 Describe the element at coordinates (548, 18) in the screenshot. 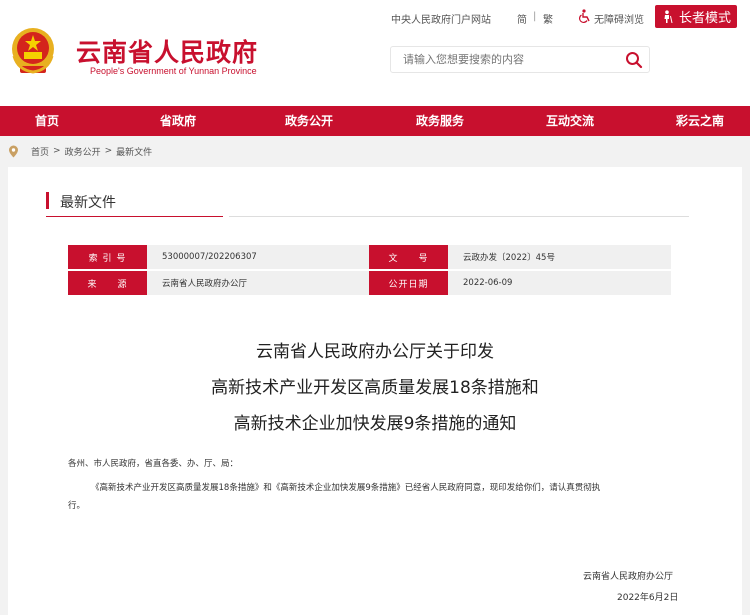

I see `traditional-link: 繁` at that location.